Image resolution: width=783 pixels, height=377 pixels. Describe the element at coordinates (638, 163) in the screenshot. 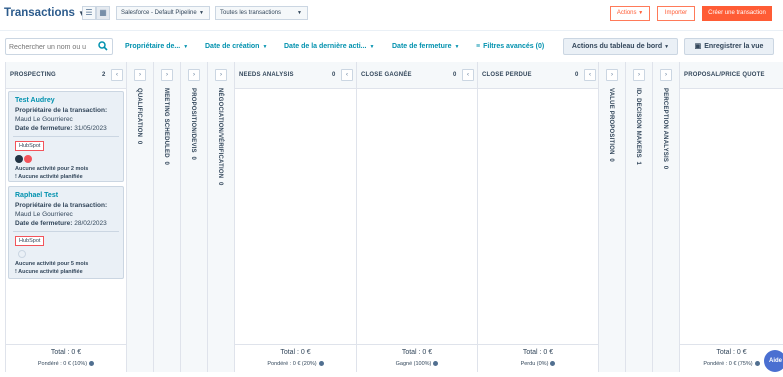

I see `column-count: 1` at that location.